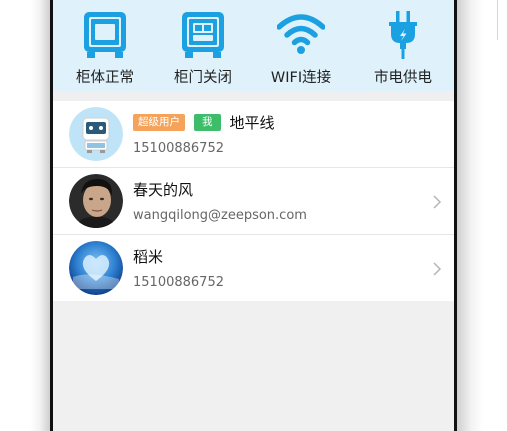 This screenshot has width=507, height=431. I want to click on power-plug-icon, so click(403, 35).